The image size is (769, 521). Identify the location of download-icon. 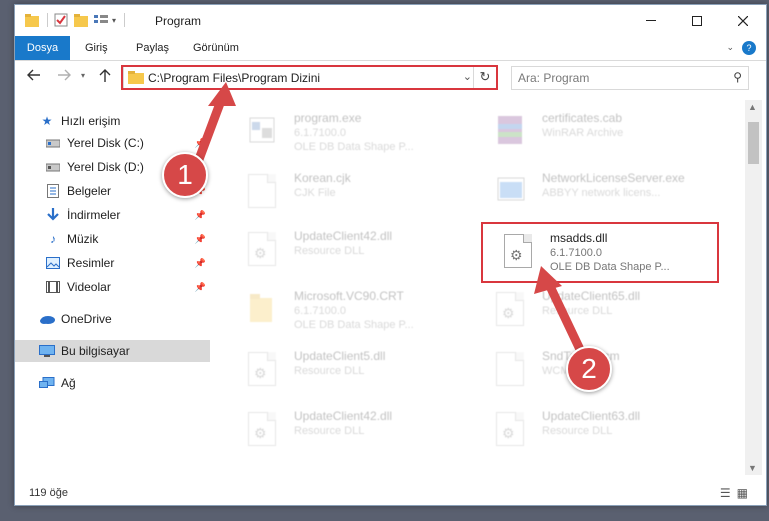
(53, 215).